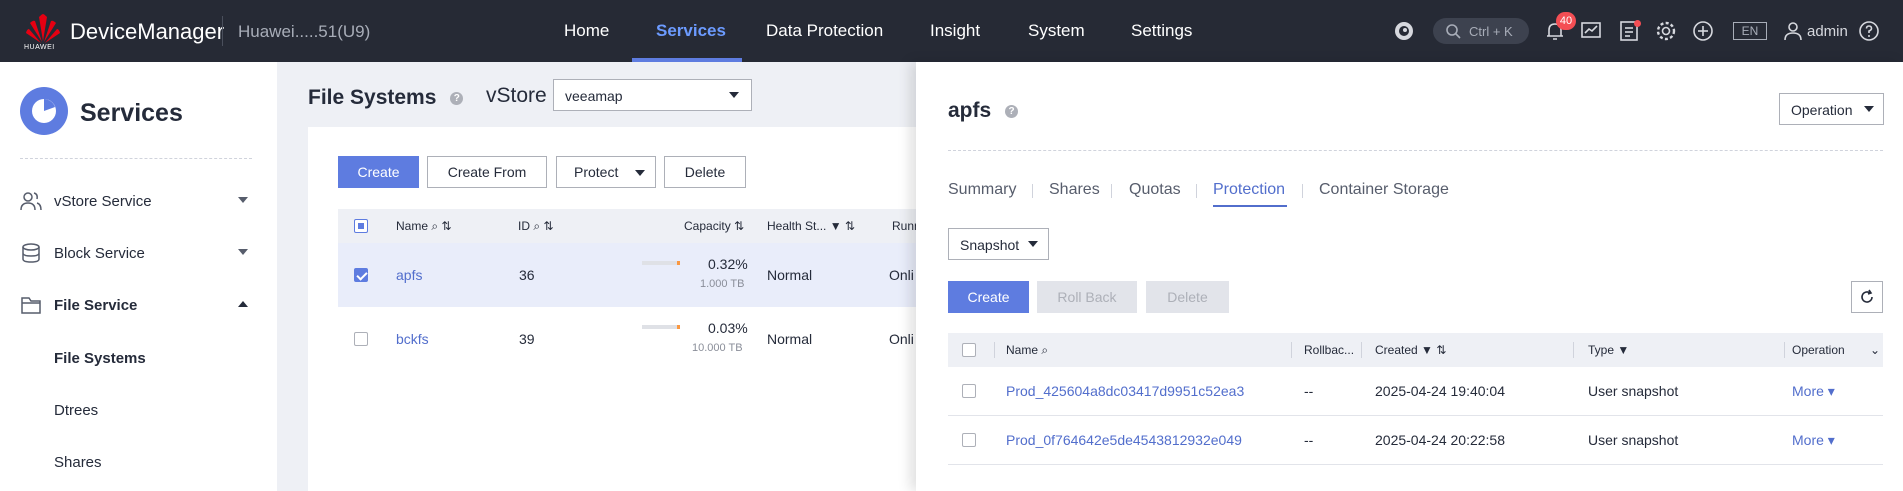 This screenshot has width=1903, height=491. Describe the element at coordinates (1155, 190) in the screenshot. I see `tab-quotas: Quotas` at that location.